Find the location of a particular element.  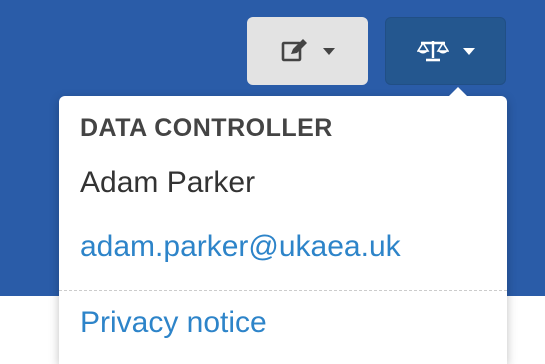

controller-email-link: adam.parker@ukaea.uk is located at coordinates (240, 247).